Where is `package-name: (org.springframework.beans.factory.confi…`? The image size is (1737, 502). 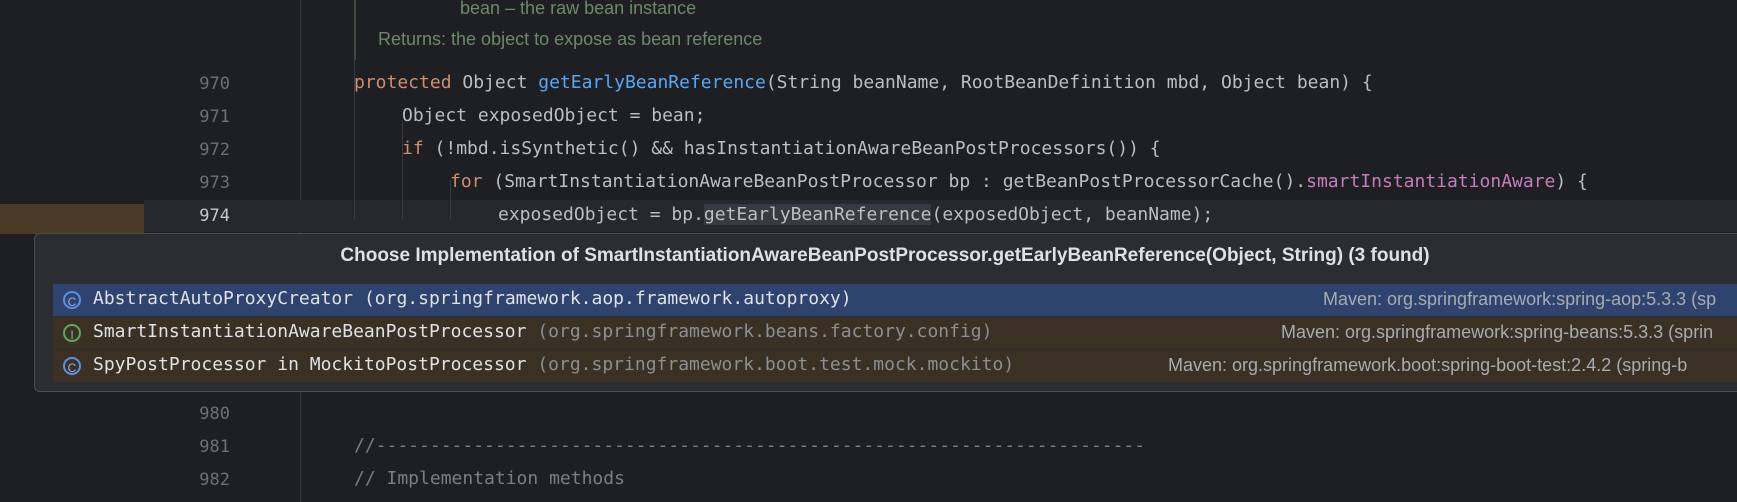
package-name: (org.springframework.beans.factory.confi… is located at coordinates (765, 331).